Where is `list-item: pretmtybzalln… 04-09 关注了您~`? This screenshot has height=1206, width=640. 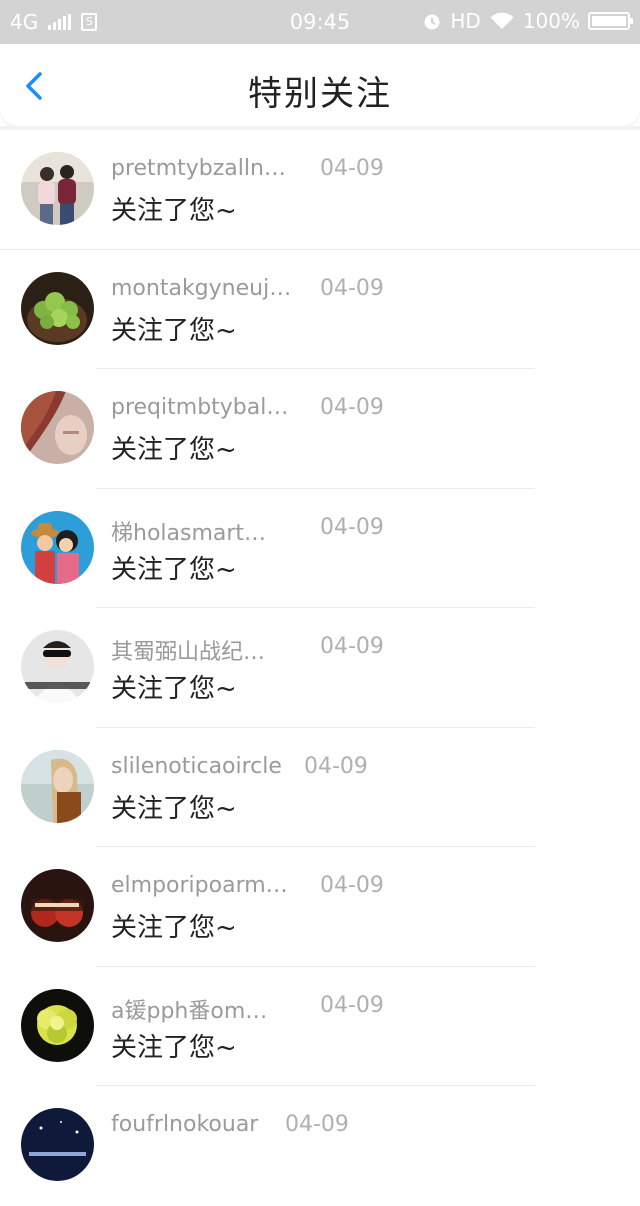 list-item: pretmtybzalln… 04-09 关注了您~ is located at coordinates (320, 190).